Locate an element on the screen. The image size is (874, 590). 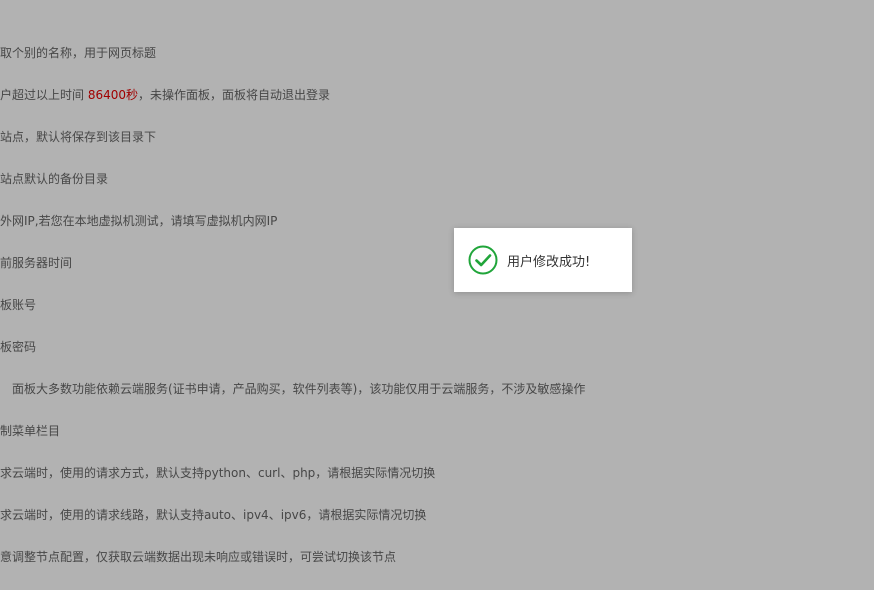
success-toast: 用户修改成功! is located at coordinates (543, 260).